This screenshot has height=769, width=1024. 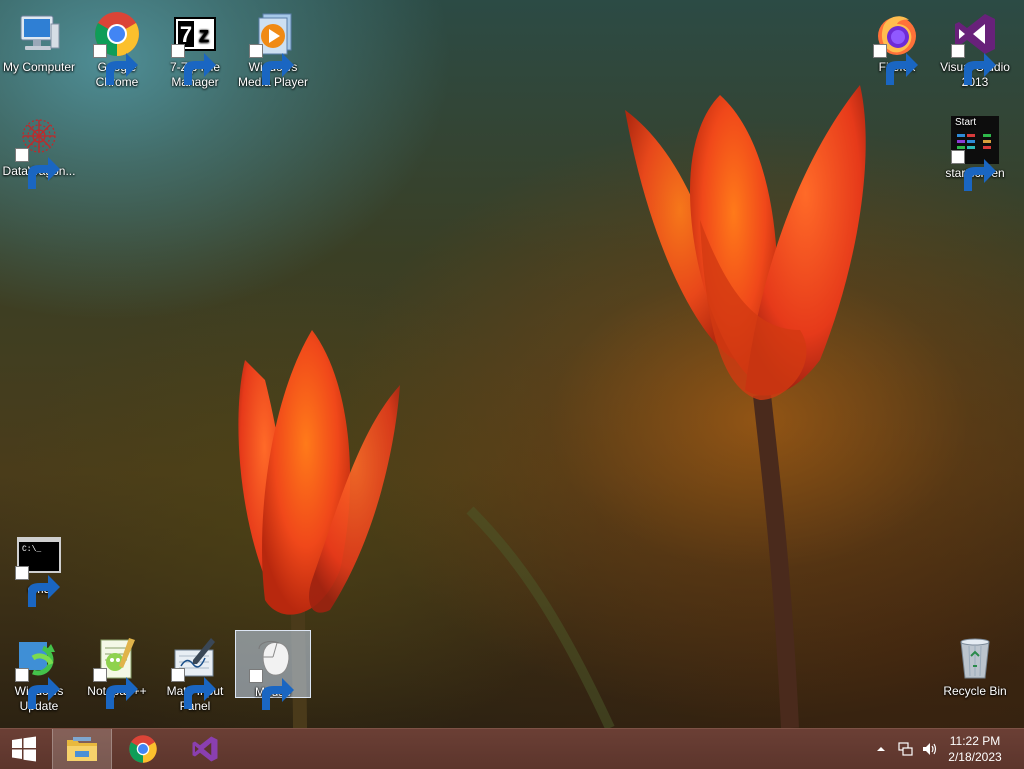 What do you see at coordinates (975, 741) in the screenshot?
I see `clock-time: 11:22 PM` at bounding box center [975, 741].